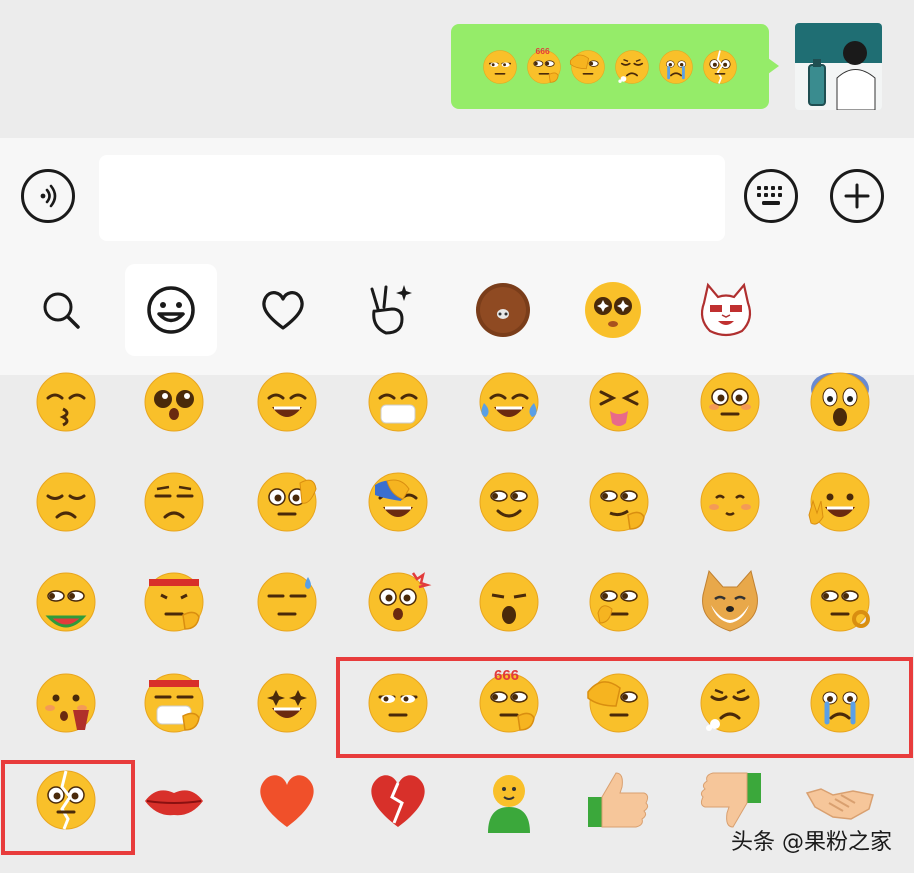 The width and height of the screenshot is (914, 873). I want to click on emoji-pleading, so click(174, 402).